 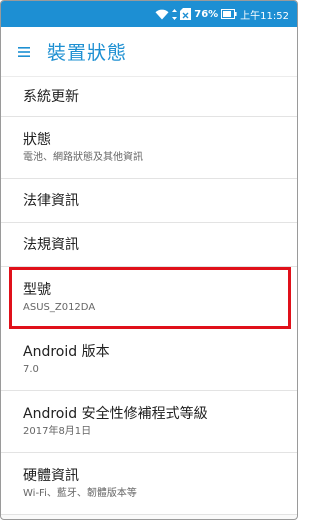 What do you see at coordinates (37, 139) in the screenshot?
I see `item-title: 狀態` at bounding box center [37, 139].